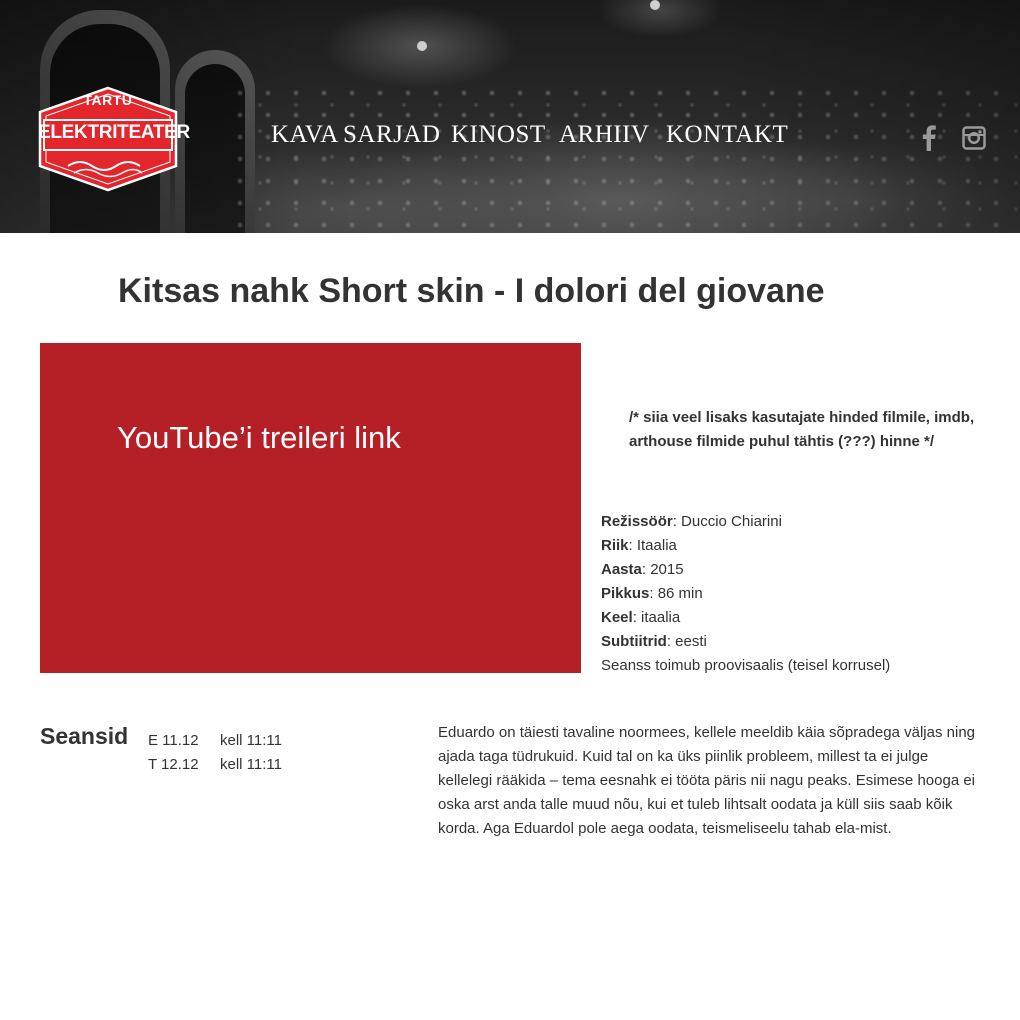  I want to click on fact-value: : itaalia, so click(656, 617).